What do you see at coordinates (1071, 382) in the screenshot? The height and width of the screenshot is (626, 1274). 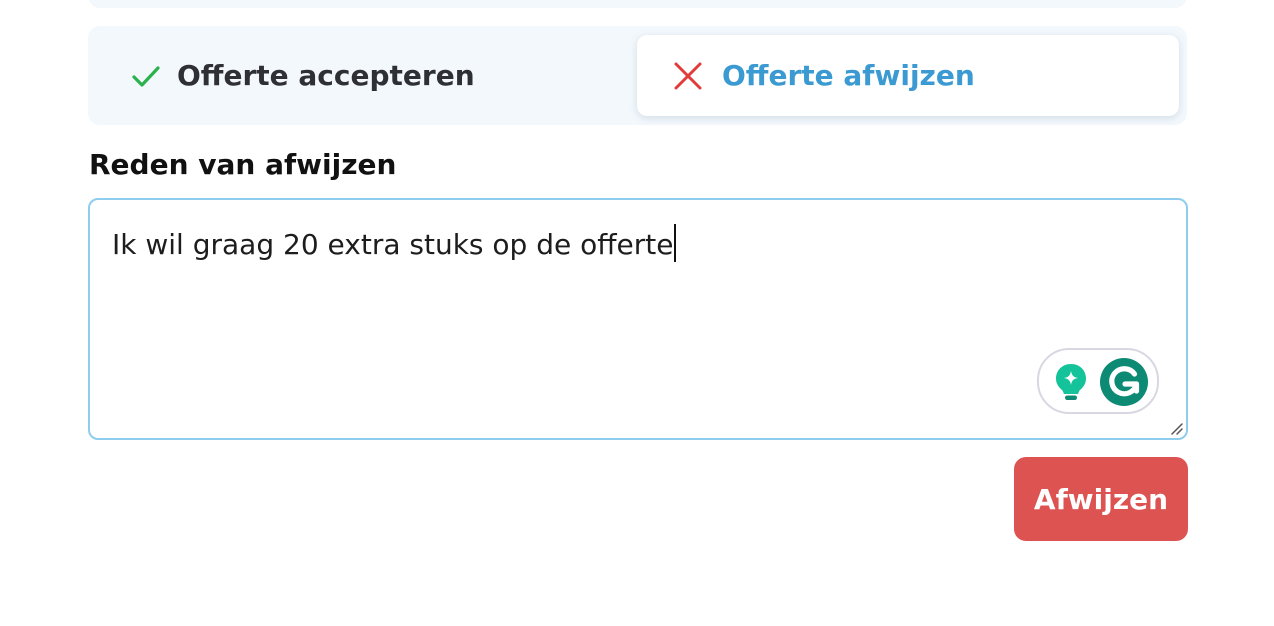 I see `lightbulb-sparkle-icon` at bounding box center [1071, 382].